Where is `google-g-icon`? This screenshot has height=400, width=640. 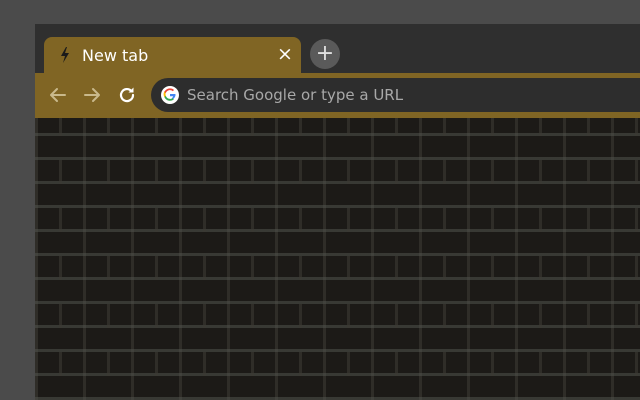 google-g-icon is located at coordinates (170, 95).